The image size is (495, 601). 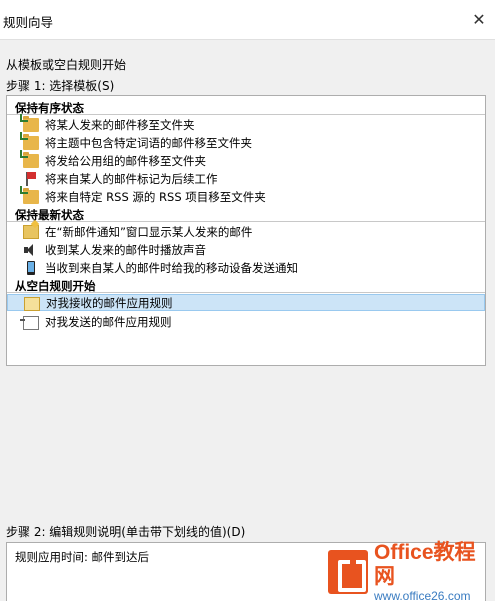 What do you see at coordinates (60, 86) in the screenshot?
I see `step1-label: 步骤 1: 选择模板(S)` at bounding box center [60, 86].